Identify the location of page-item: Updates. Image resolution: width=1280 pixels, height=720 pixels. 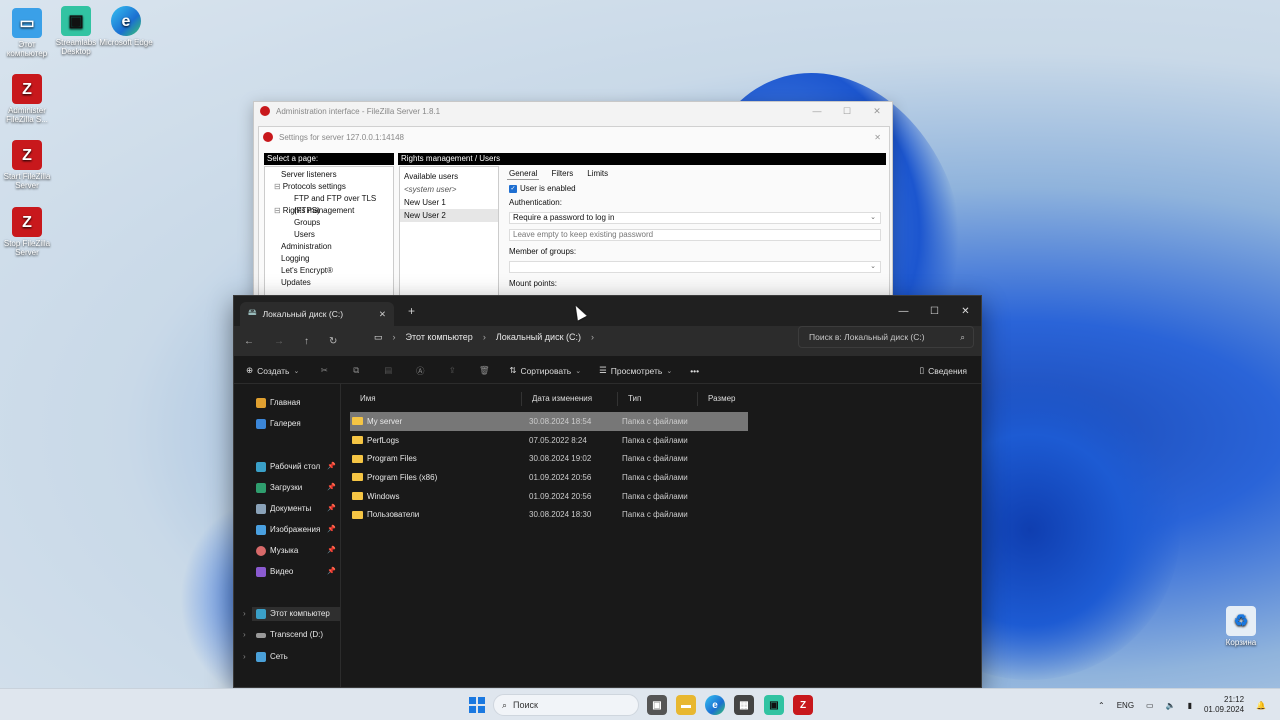
(329, 283).